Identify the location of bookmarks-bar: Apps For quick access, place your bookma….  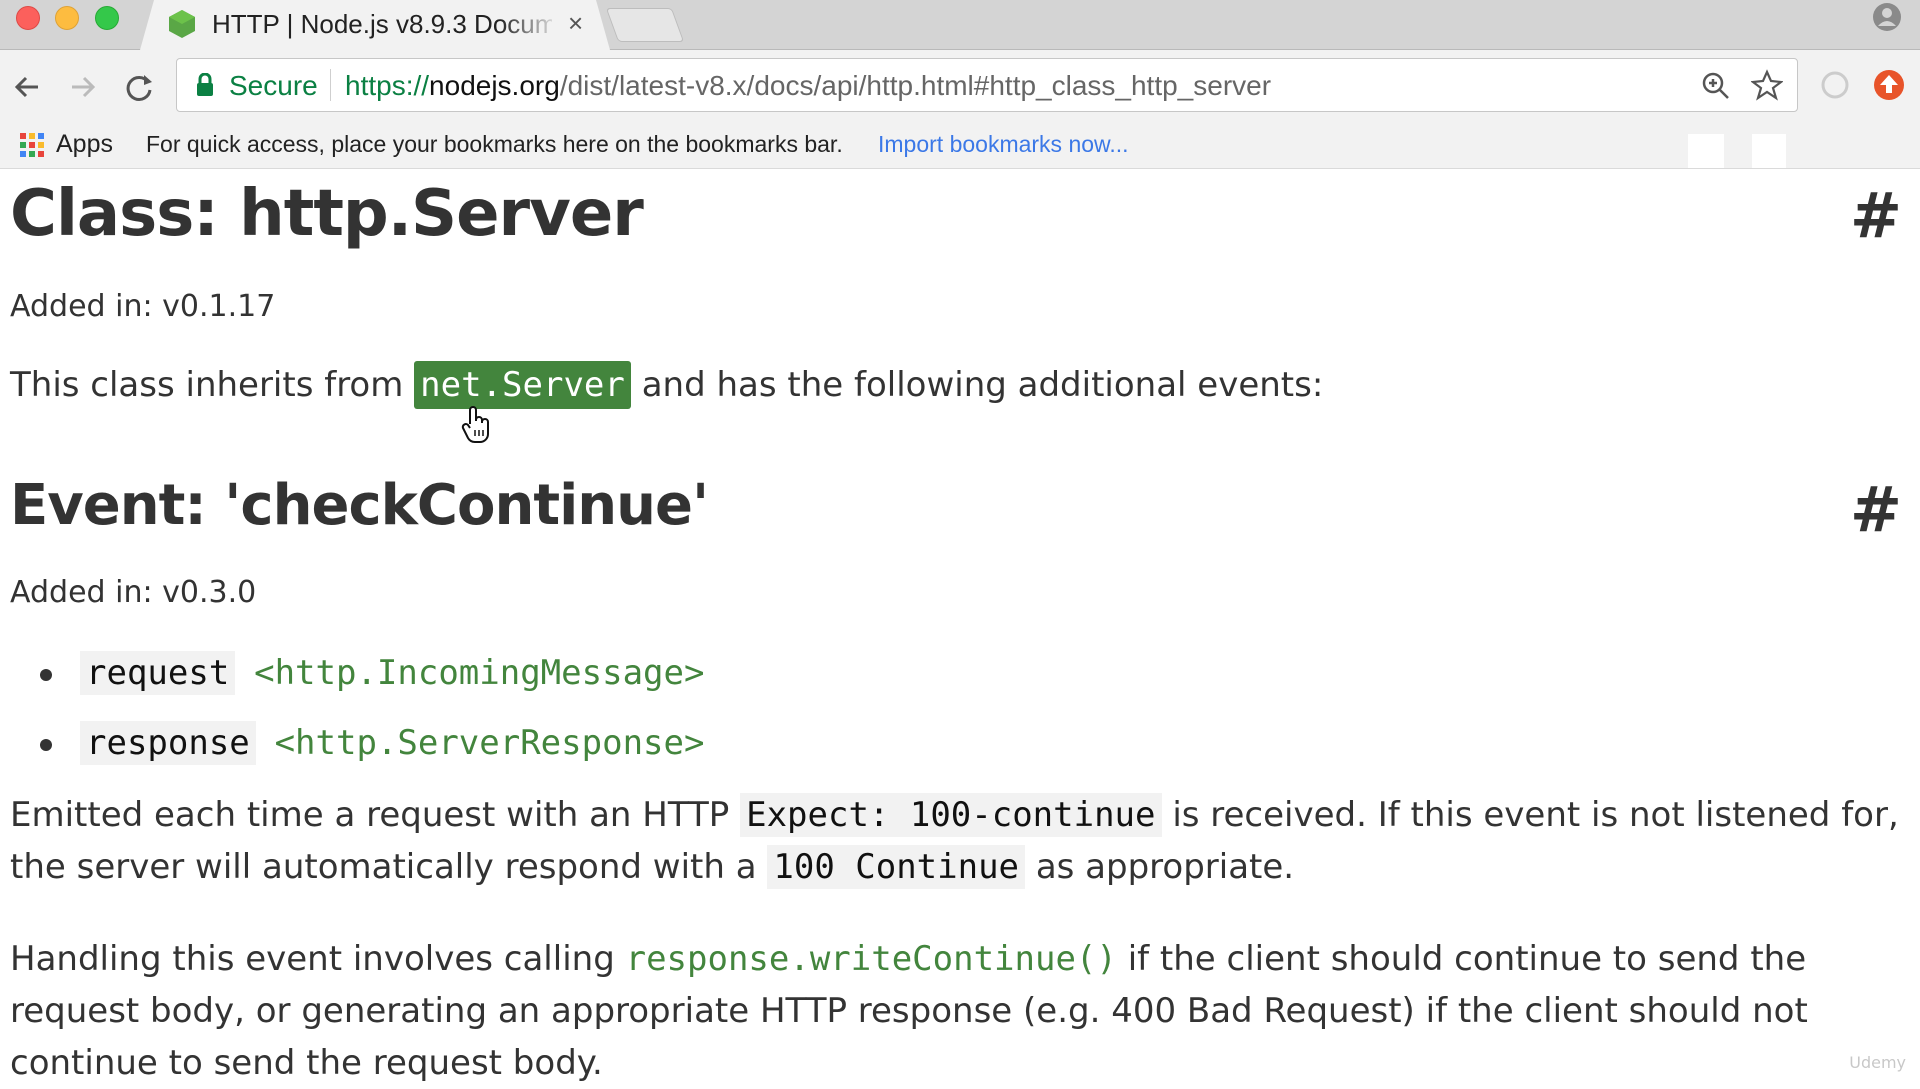
(960, 144).